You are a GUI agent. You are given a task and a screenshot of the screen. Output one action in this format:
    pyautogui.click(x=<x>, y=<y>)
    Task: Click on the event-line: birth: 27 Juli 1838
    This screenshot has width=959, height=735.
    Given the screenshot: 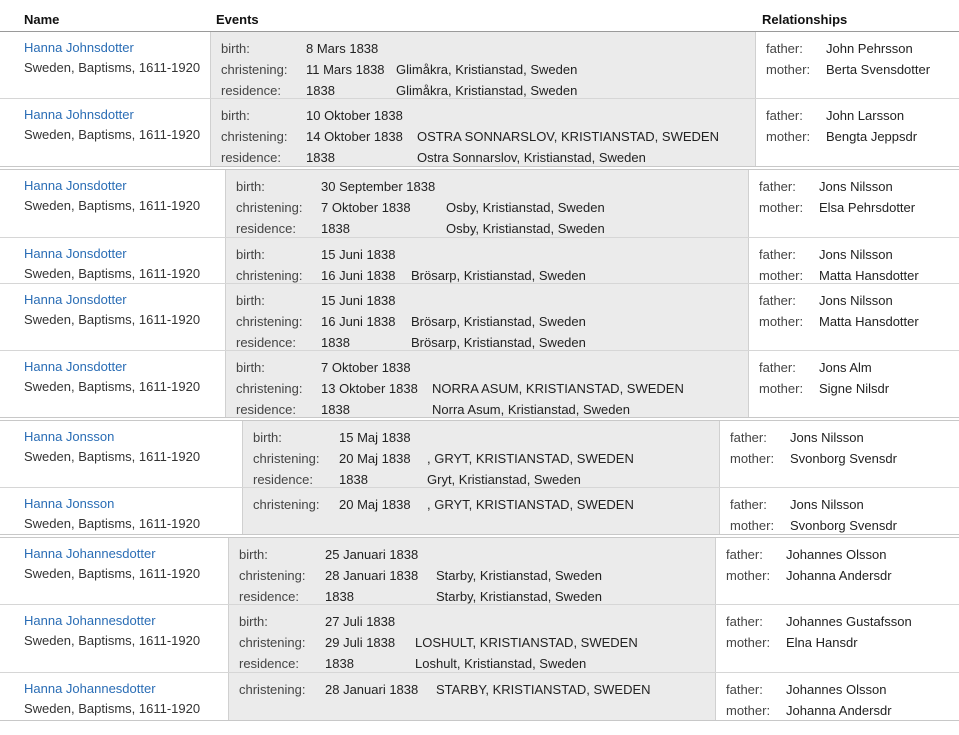 What is the action you would take?
    pyautogui.click(x=477, y=621)
    